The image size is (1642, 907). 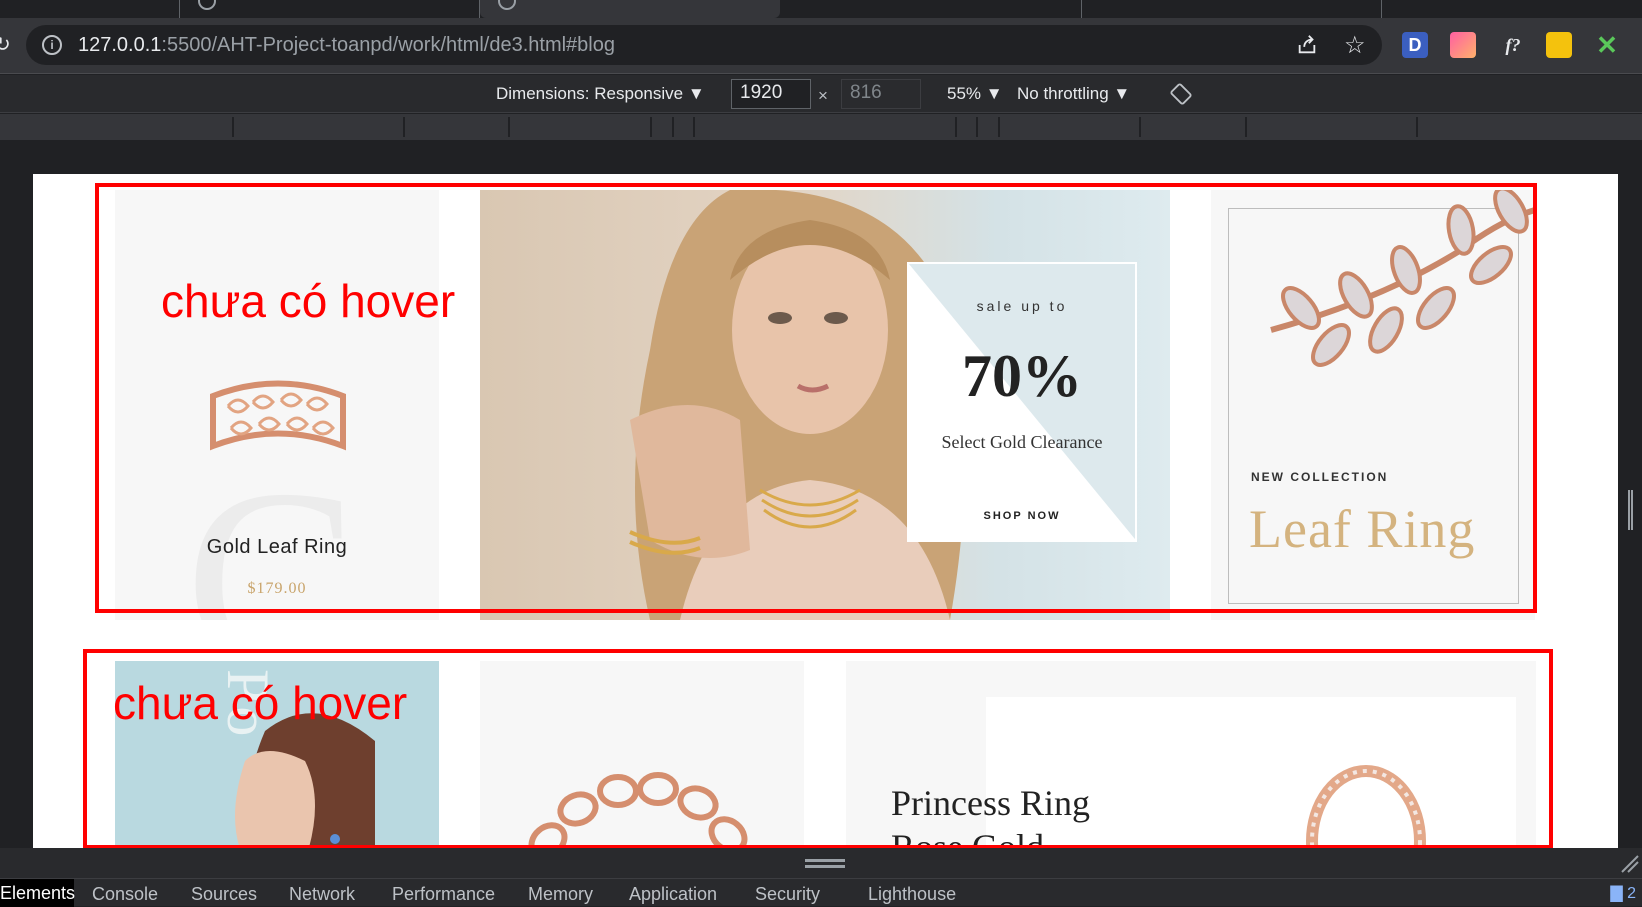 I want to click on times-glyph: ×, so click(x=823, y=95).